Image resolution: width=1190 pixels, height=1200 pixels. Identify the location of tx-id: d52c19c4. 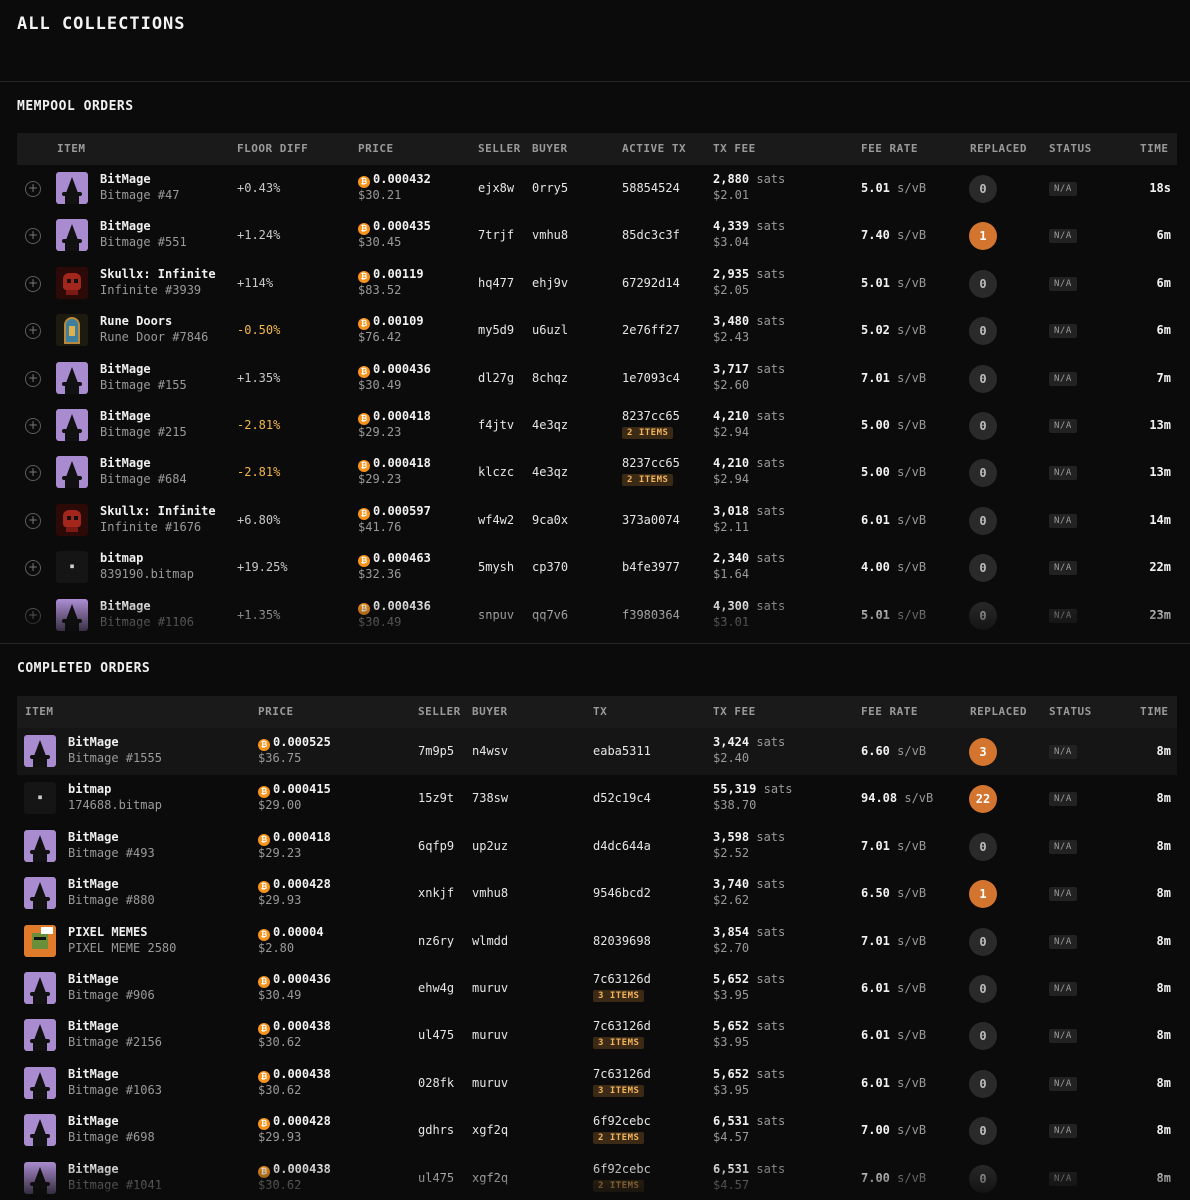
(622, 798).